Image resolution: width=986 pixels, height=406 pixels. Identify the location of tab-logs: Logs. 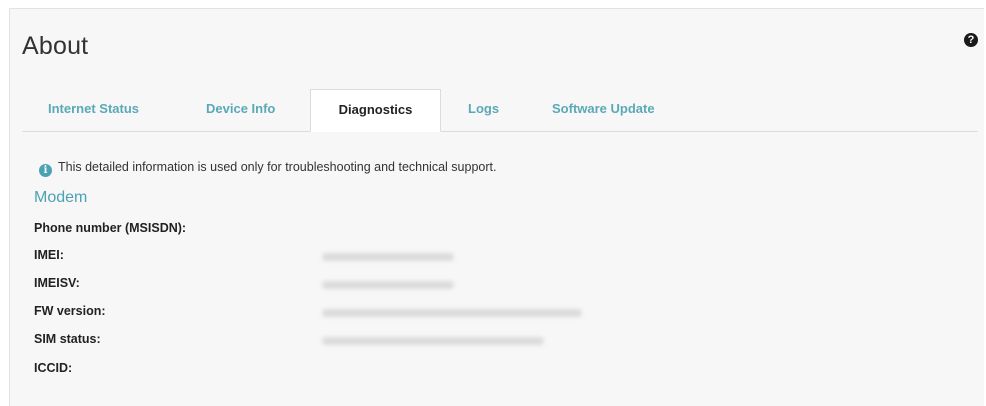
(488, 110).